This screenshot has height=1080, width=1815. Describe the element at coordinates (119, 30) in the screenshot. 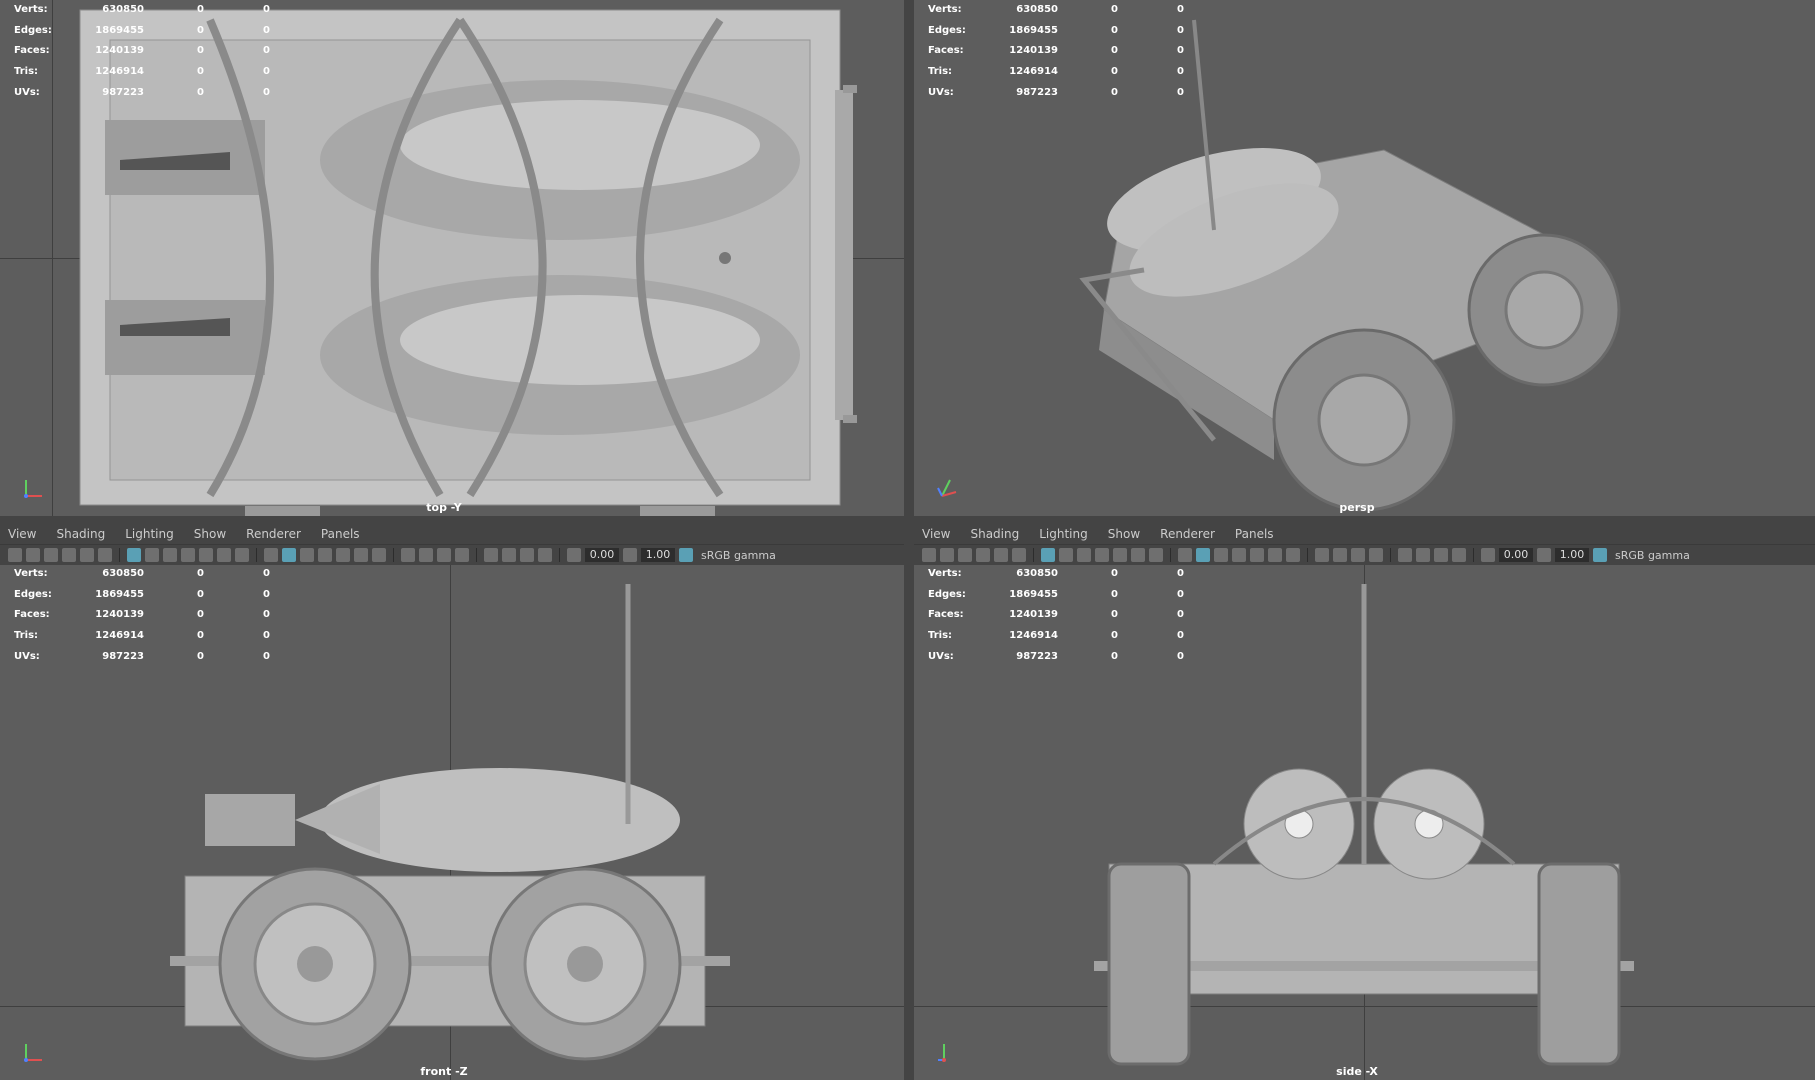

I see `stat-value: 1869455` at that location.